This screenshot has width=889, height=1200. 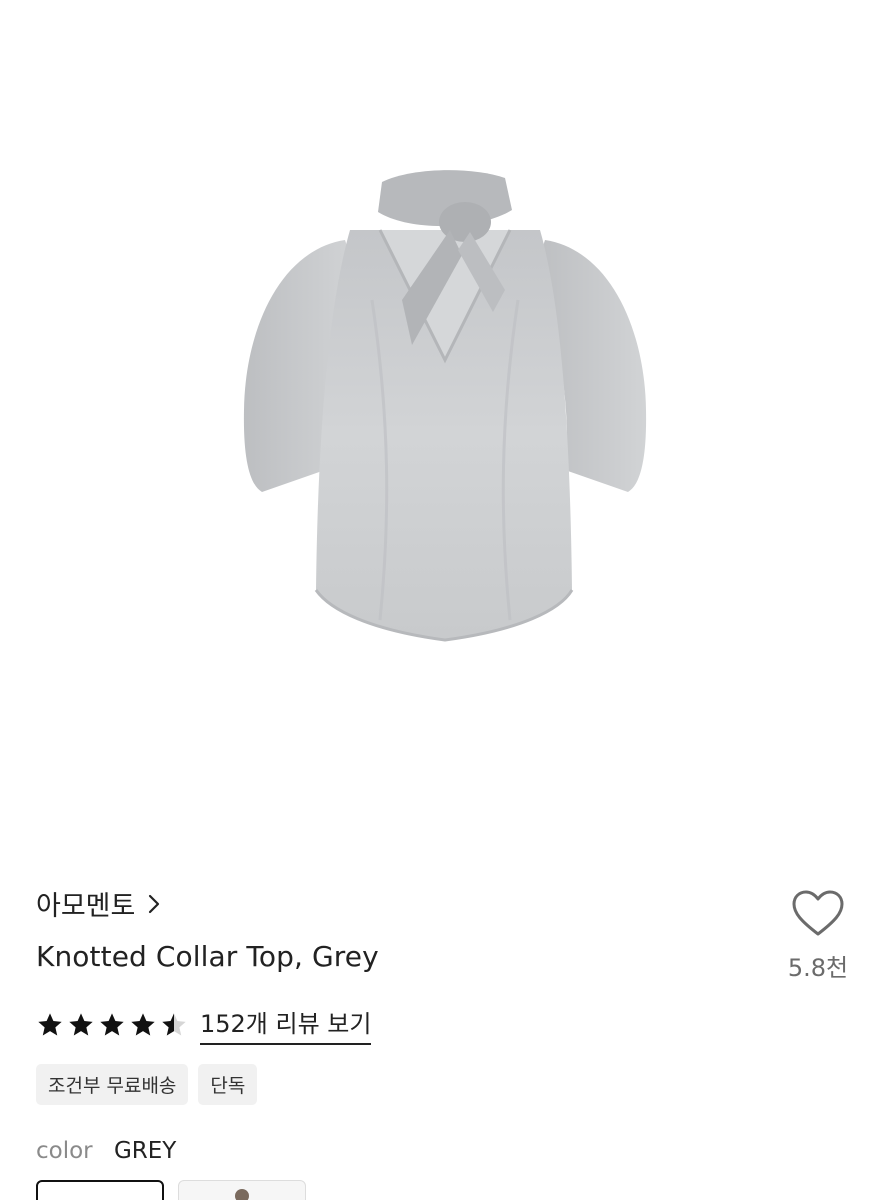 I want to click on star-rating, so click(x=112, y=1025).